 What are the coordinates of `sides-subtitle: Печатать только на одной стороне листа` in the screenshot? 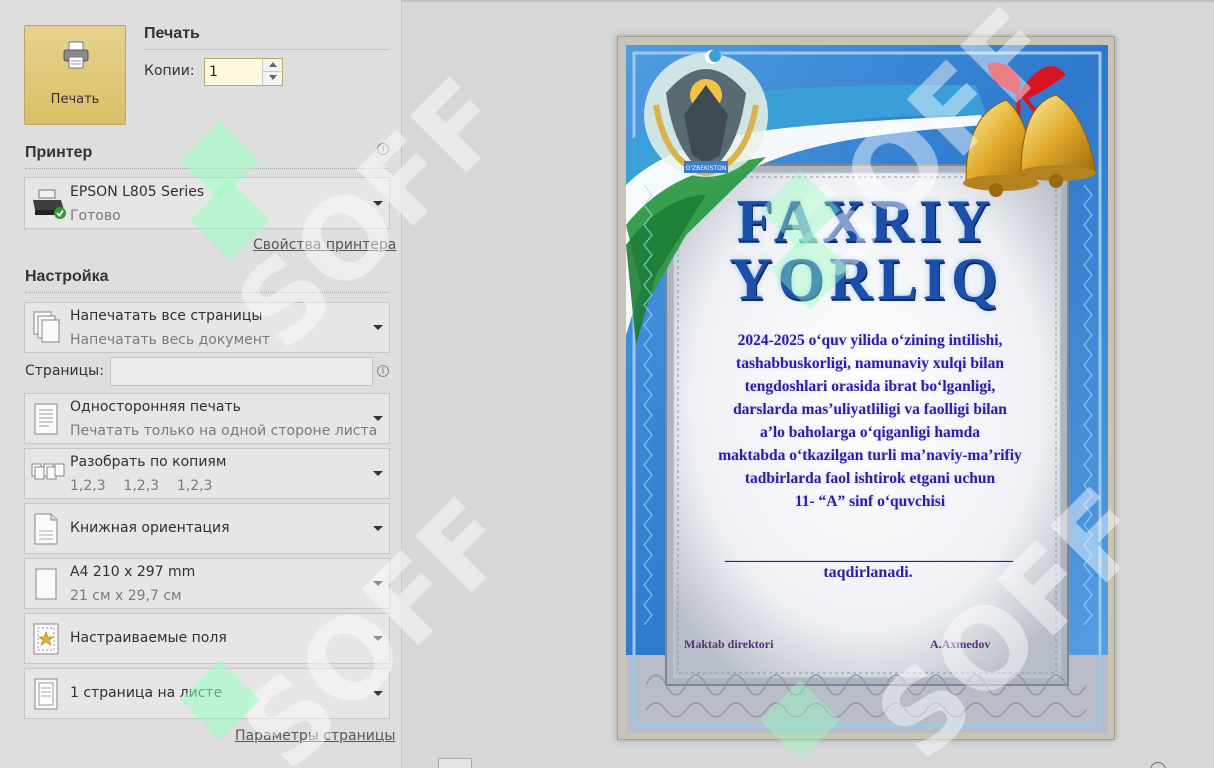 It's located at (224, 431).